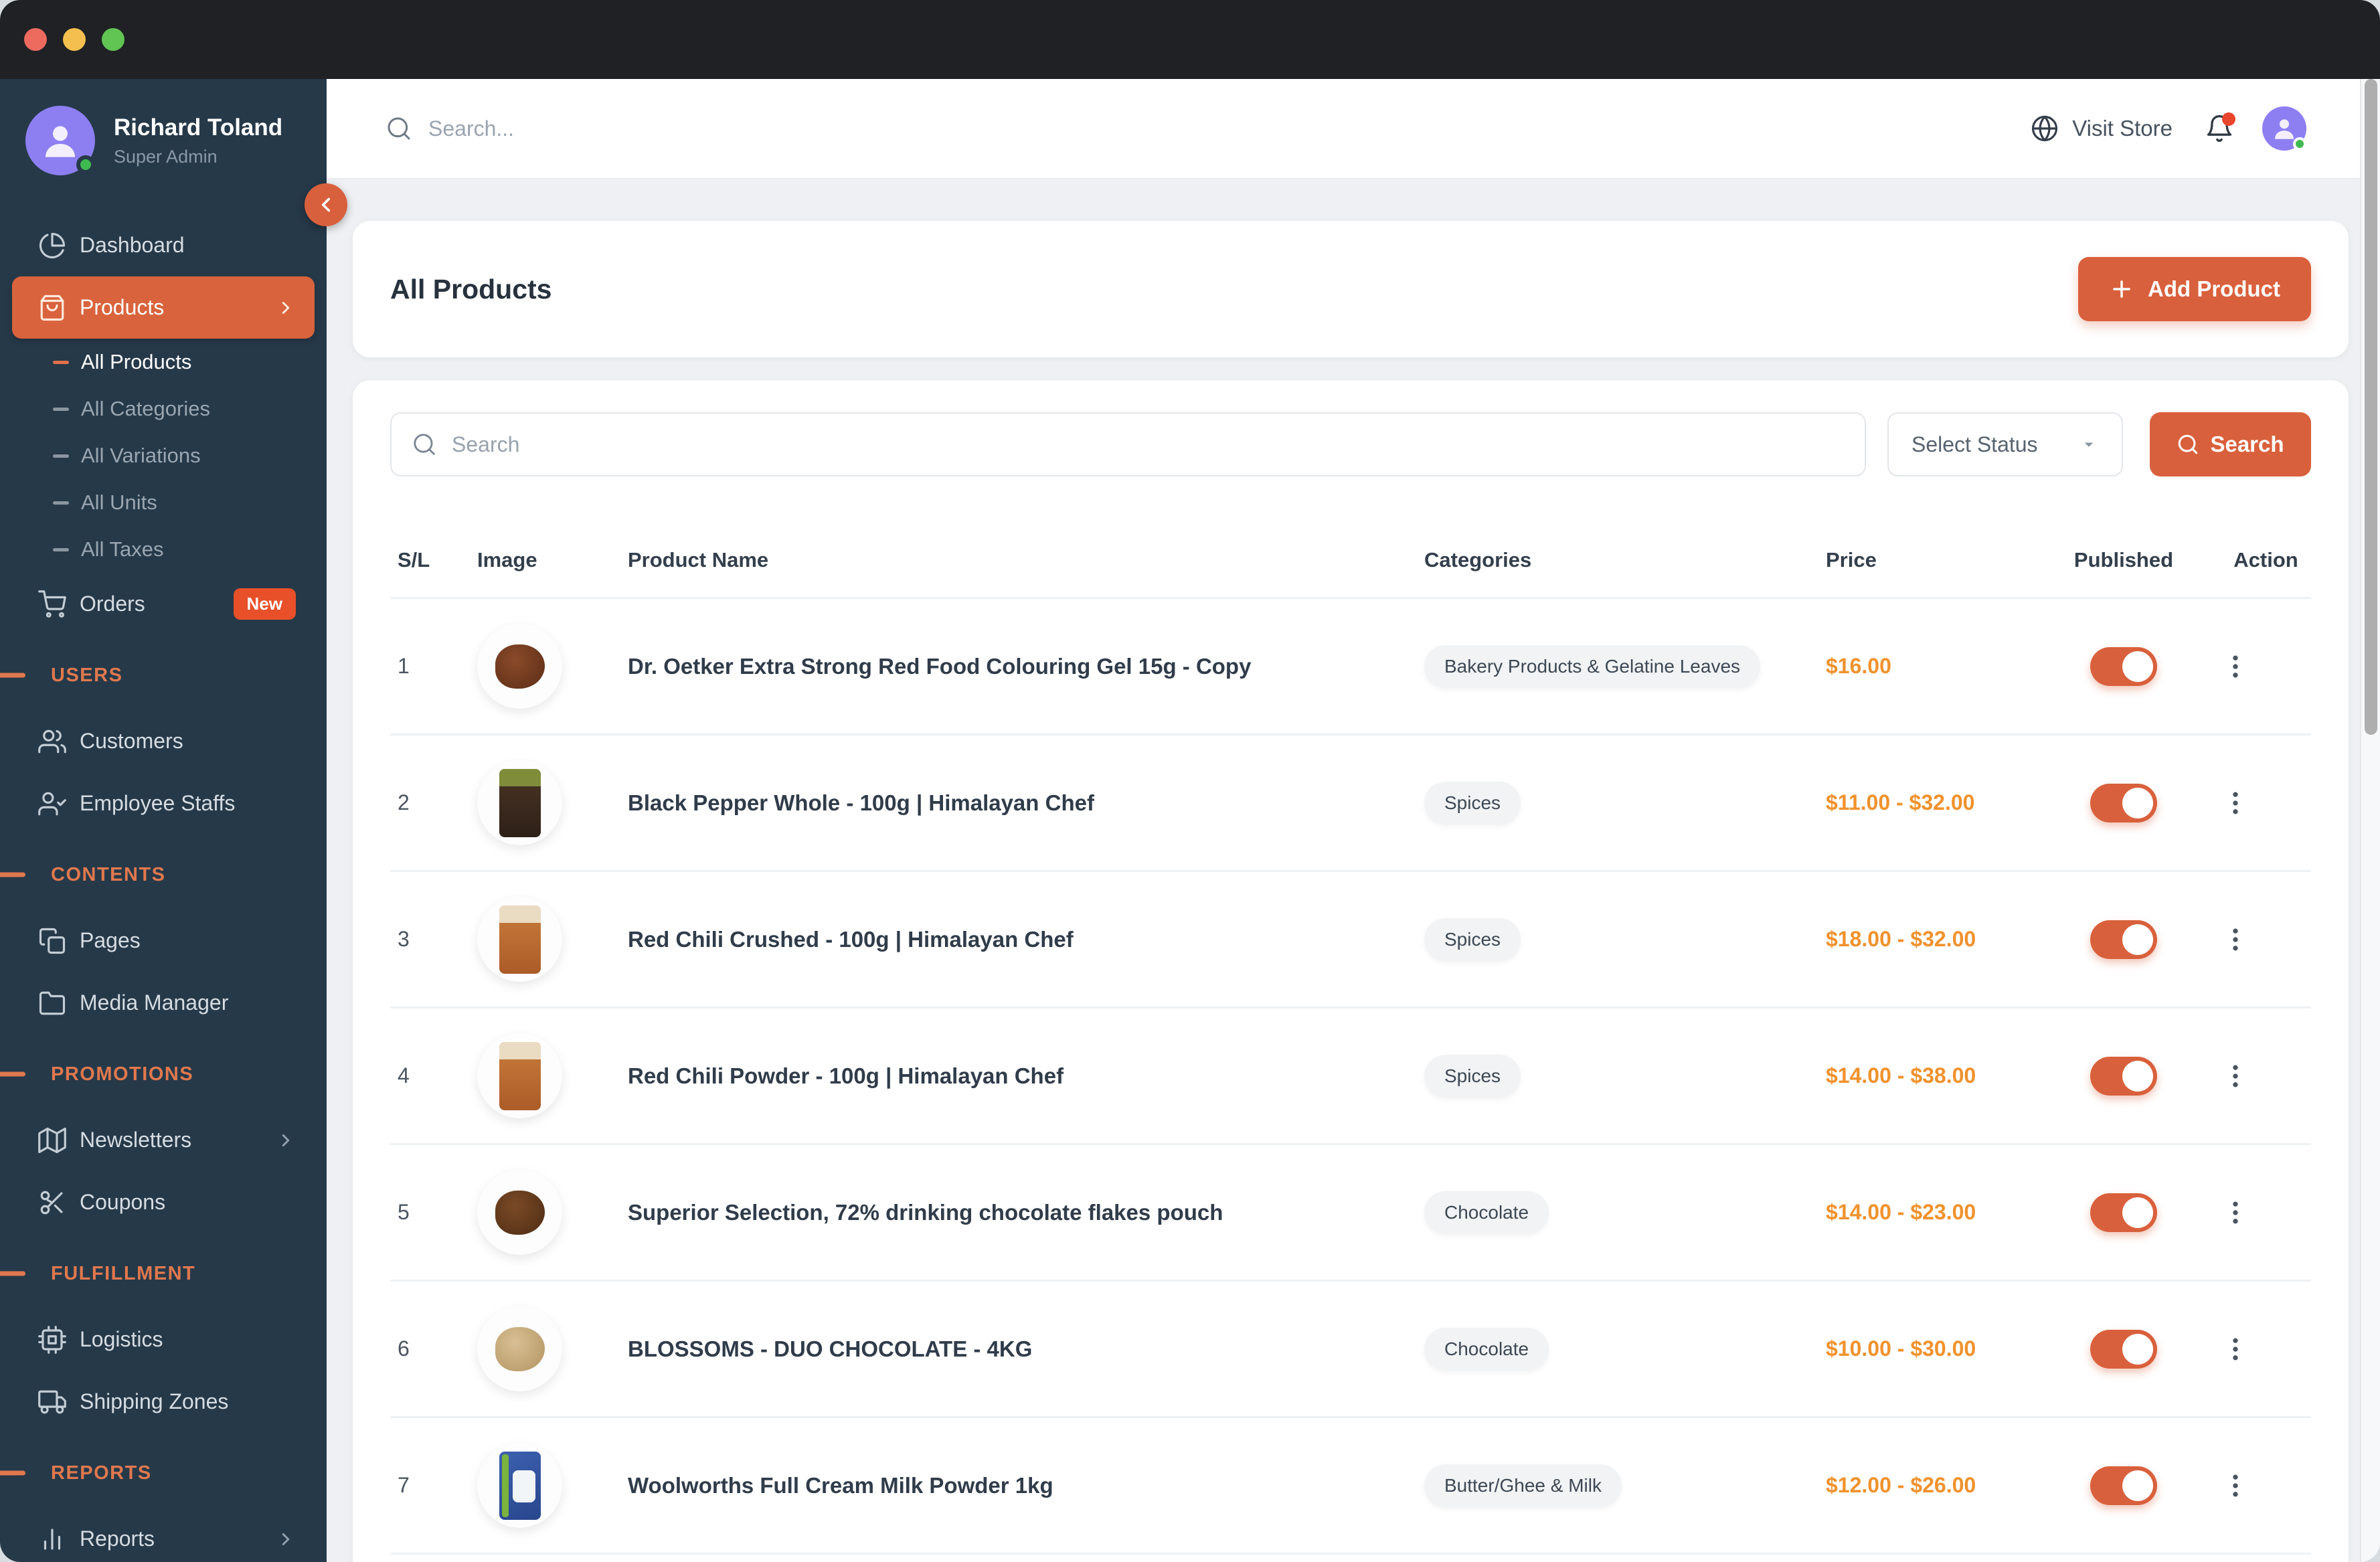  I want to click on table-search-button: Search, so click(2230, 444).